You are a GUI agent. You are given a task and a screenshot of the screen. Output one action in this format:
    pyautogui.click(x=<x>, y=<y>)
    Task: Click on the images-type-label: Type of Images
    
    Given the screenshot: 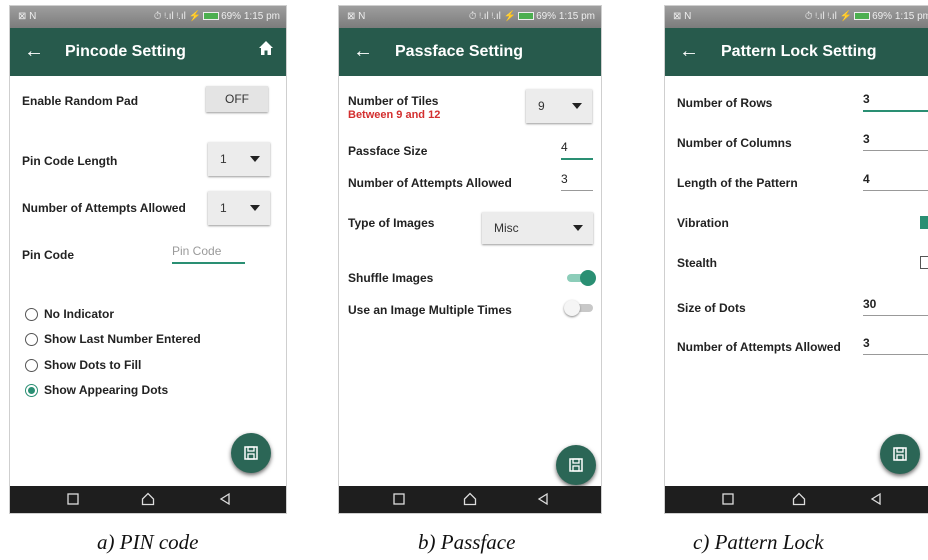 What is the action you would take?
    pyautogui.click(x=391, y=223)
    